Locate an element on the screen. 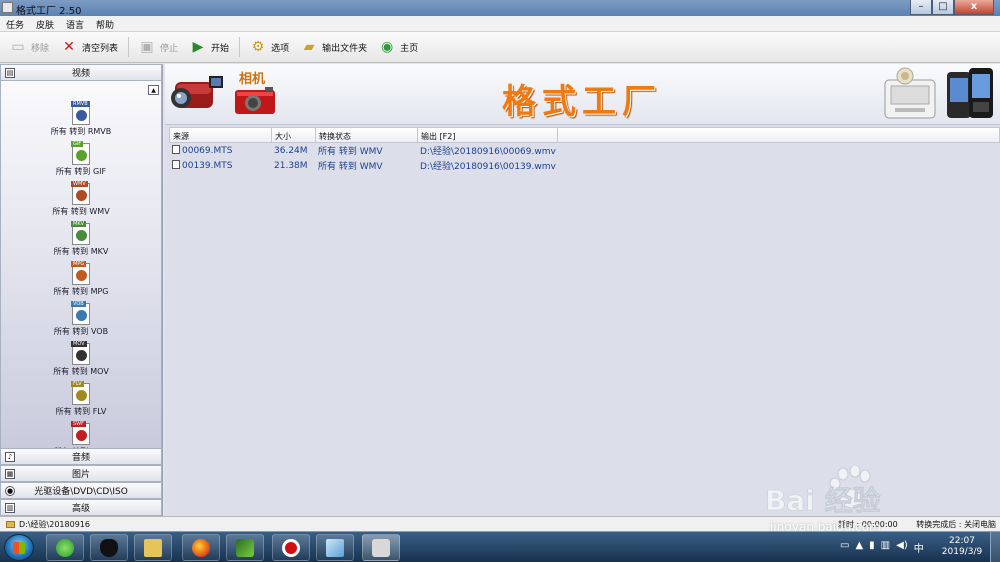 The image size is (1000, 562). maximize-button: □ is located at coordinates (943, 7).